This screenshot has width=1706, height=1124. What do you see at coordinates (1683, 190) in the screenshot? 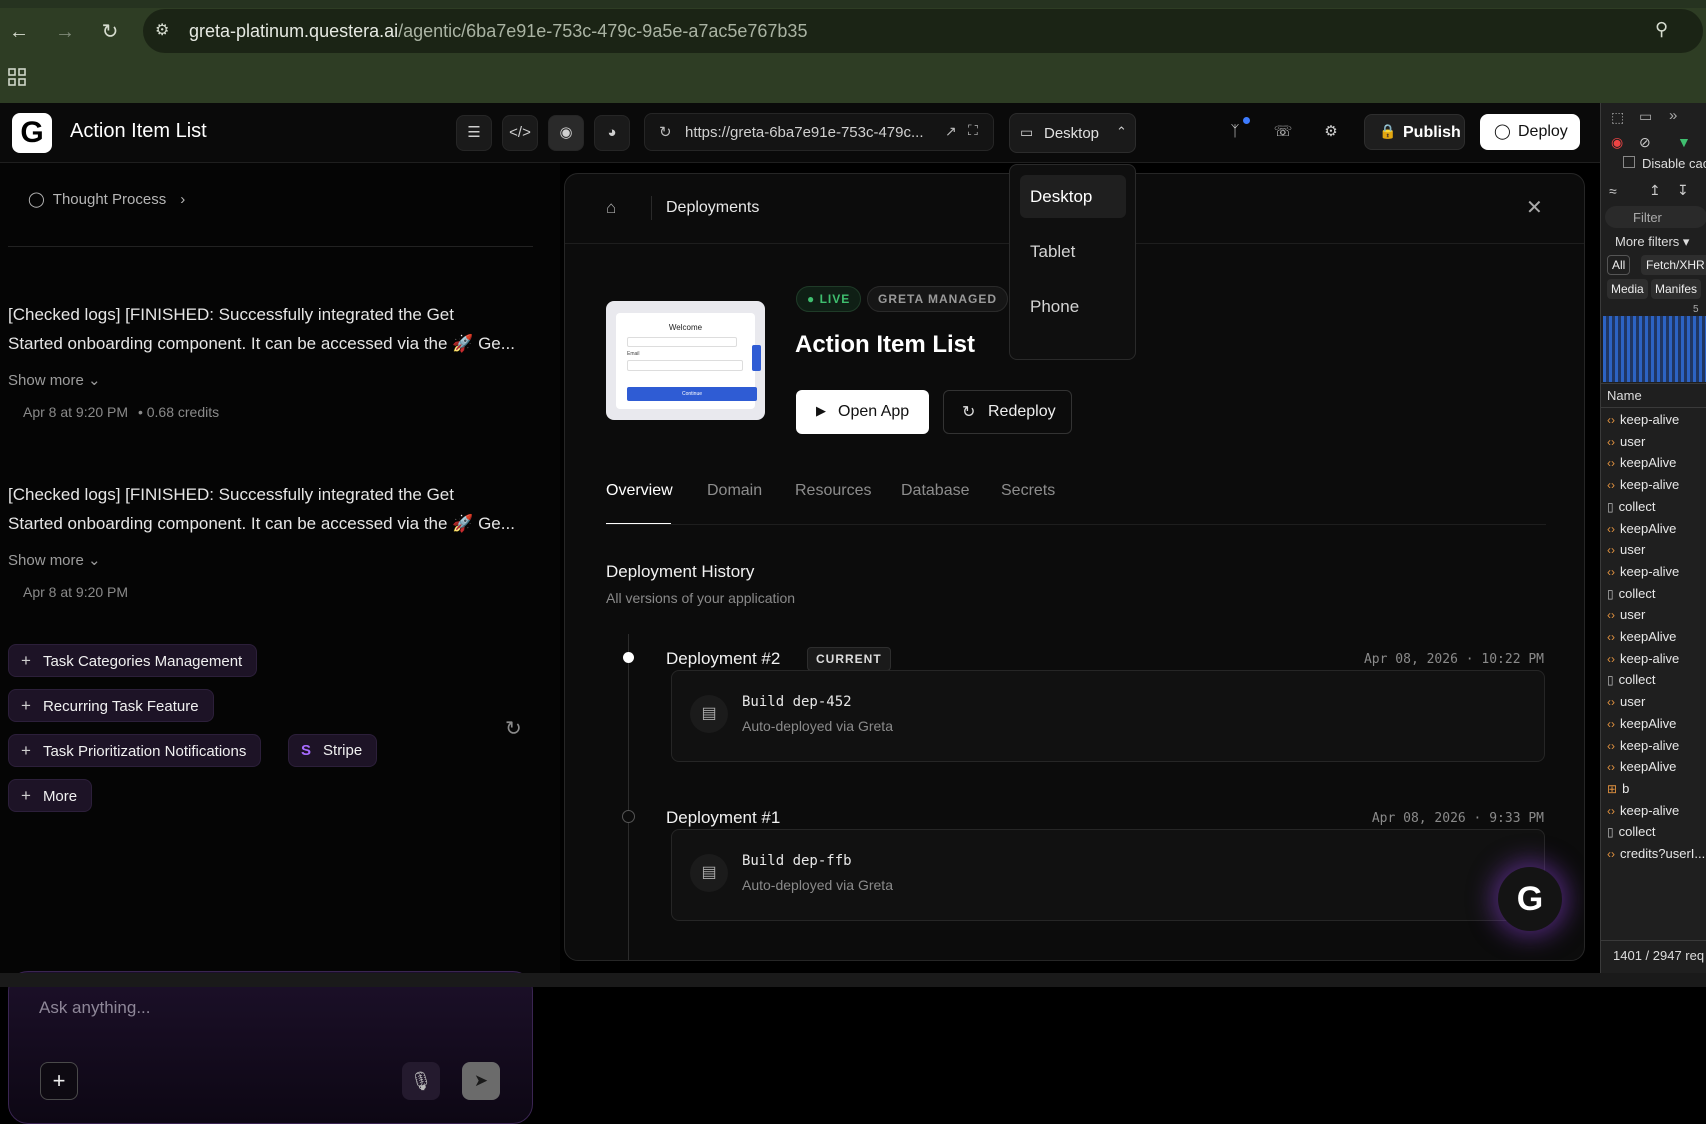
I see `download-icon: ↧` at bounding box center [1683, 190].